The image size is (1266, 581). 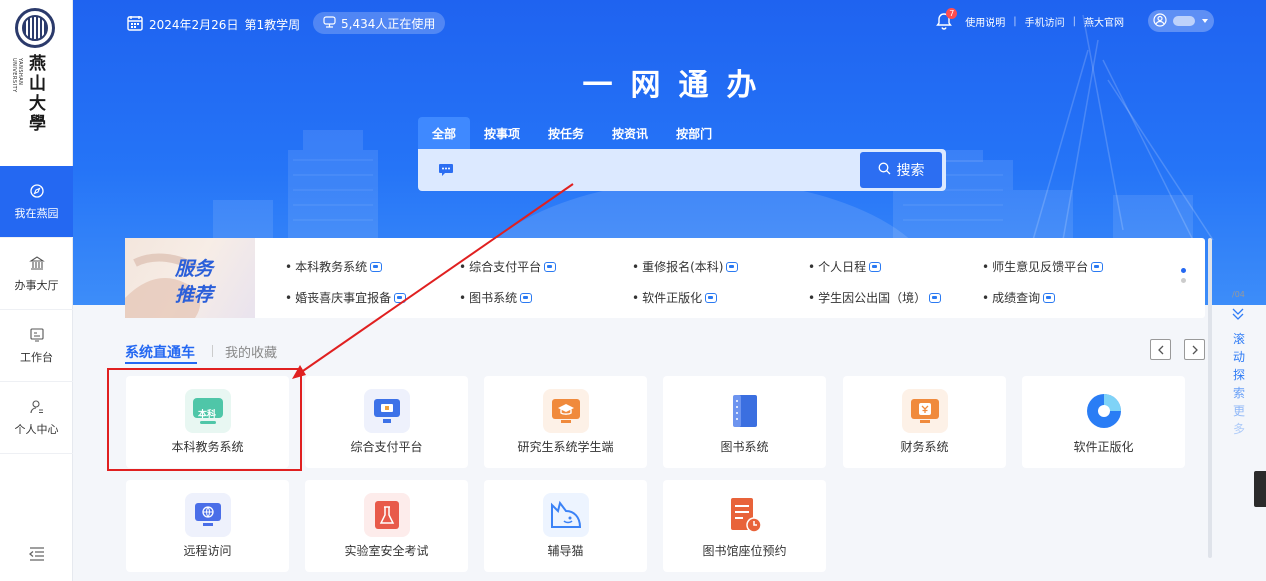 What do you see at coordinates (444, 133) in the screenshot?
I see `tab-all: 全部` at bounding box center [444, 133].